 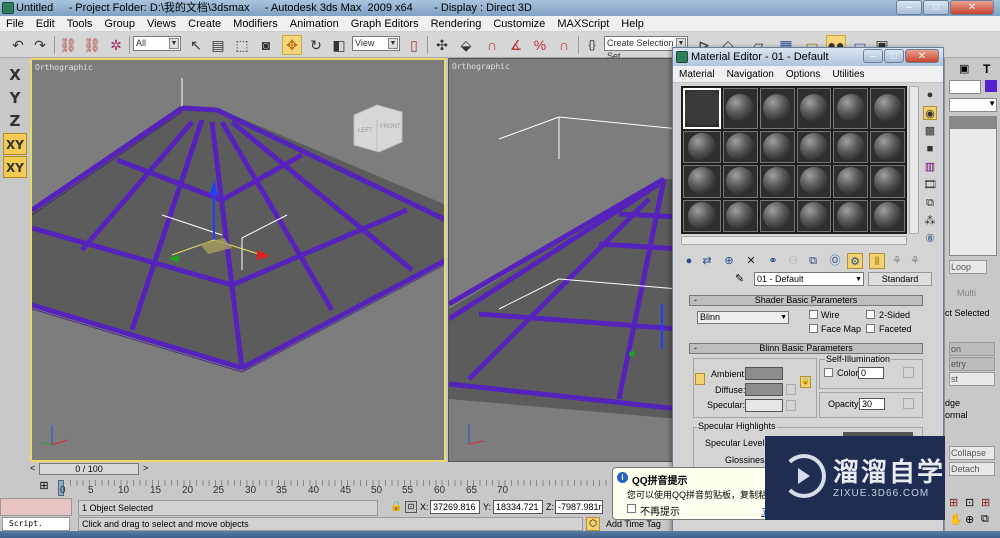 I want to click on unlink-icon: ⛓, so click(x=92, y=45).